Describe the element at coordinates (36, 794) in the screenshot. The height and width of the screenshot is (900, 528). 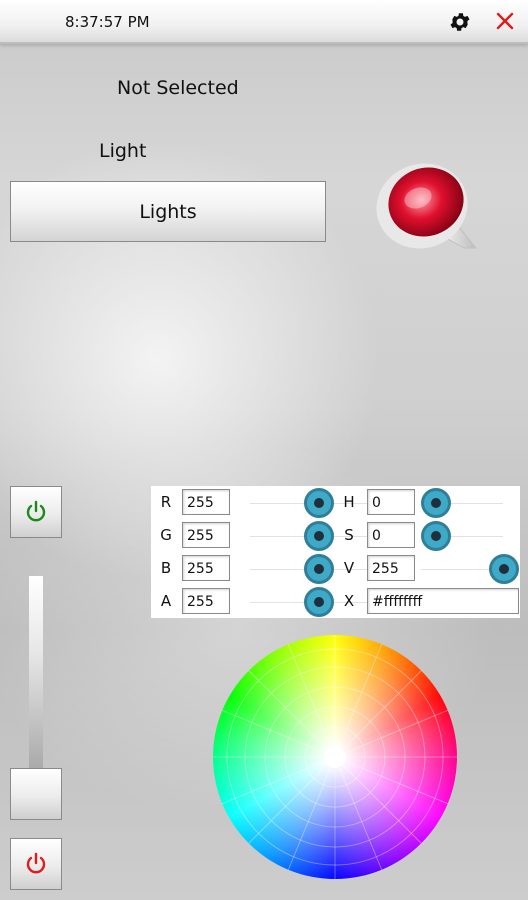
I see `brightness-slider-thumb` at that location.